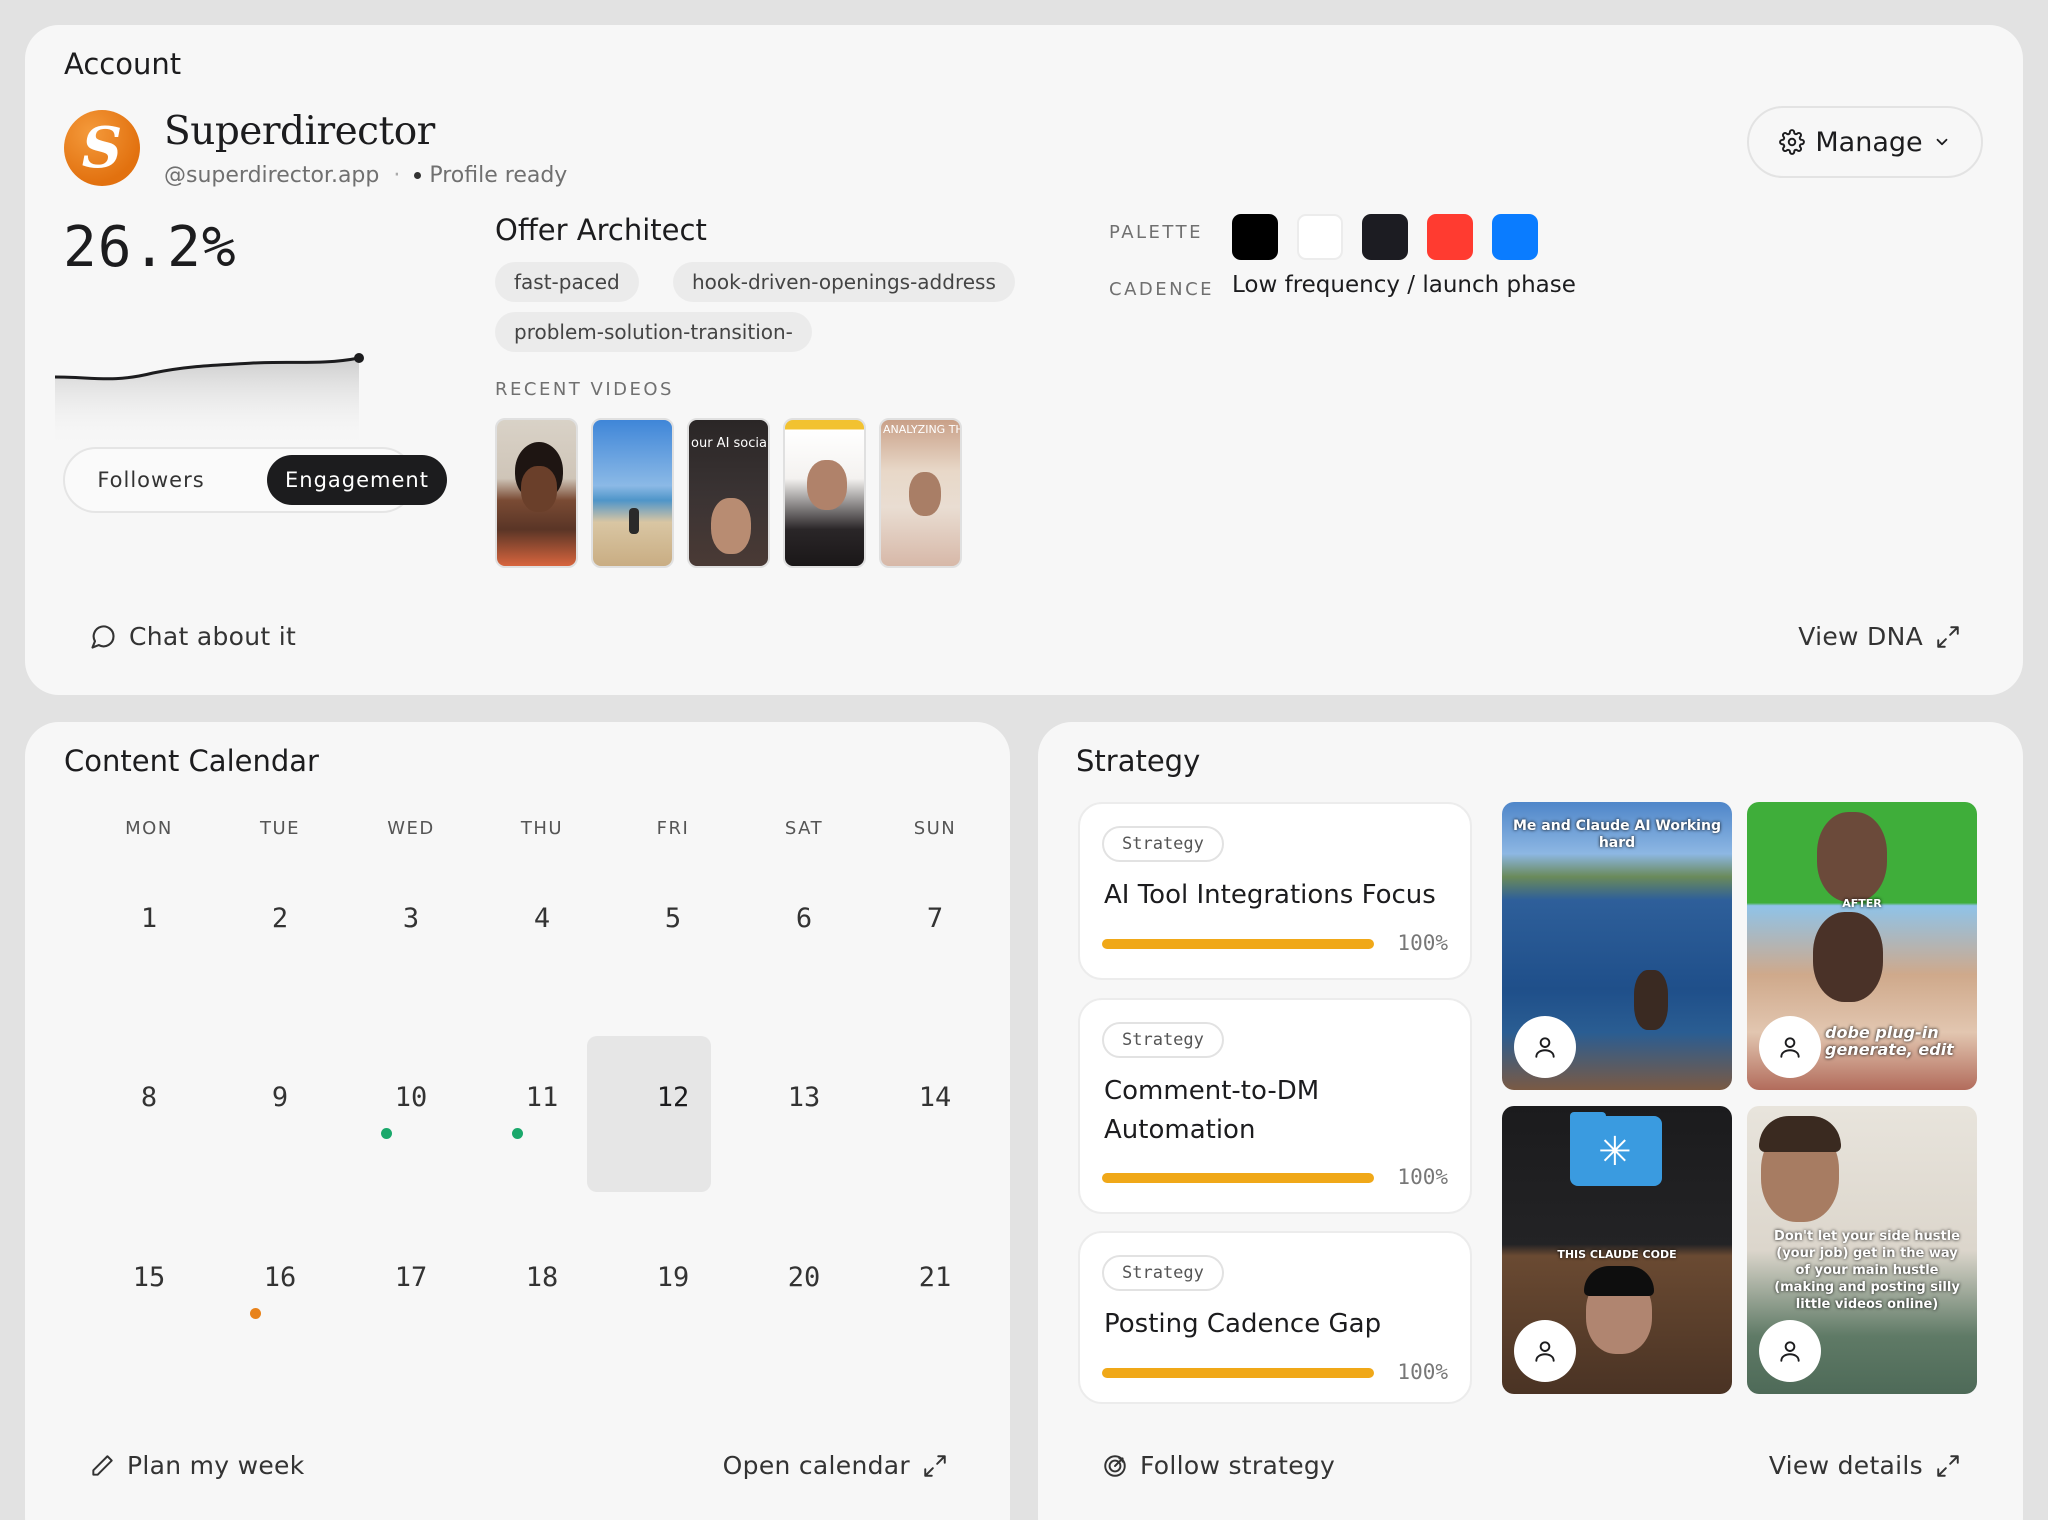  Describe the element at coordinates (255, 480) in the screenshot. I see `metric-toggle: Followers Engagement` at that location.